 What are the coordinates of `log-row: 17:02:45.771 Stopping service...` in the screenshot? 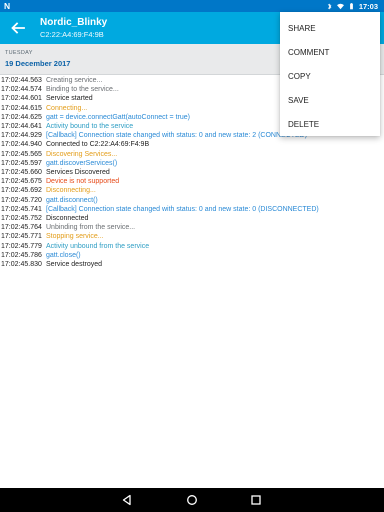 It's located at (192, 236).